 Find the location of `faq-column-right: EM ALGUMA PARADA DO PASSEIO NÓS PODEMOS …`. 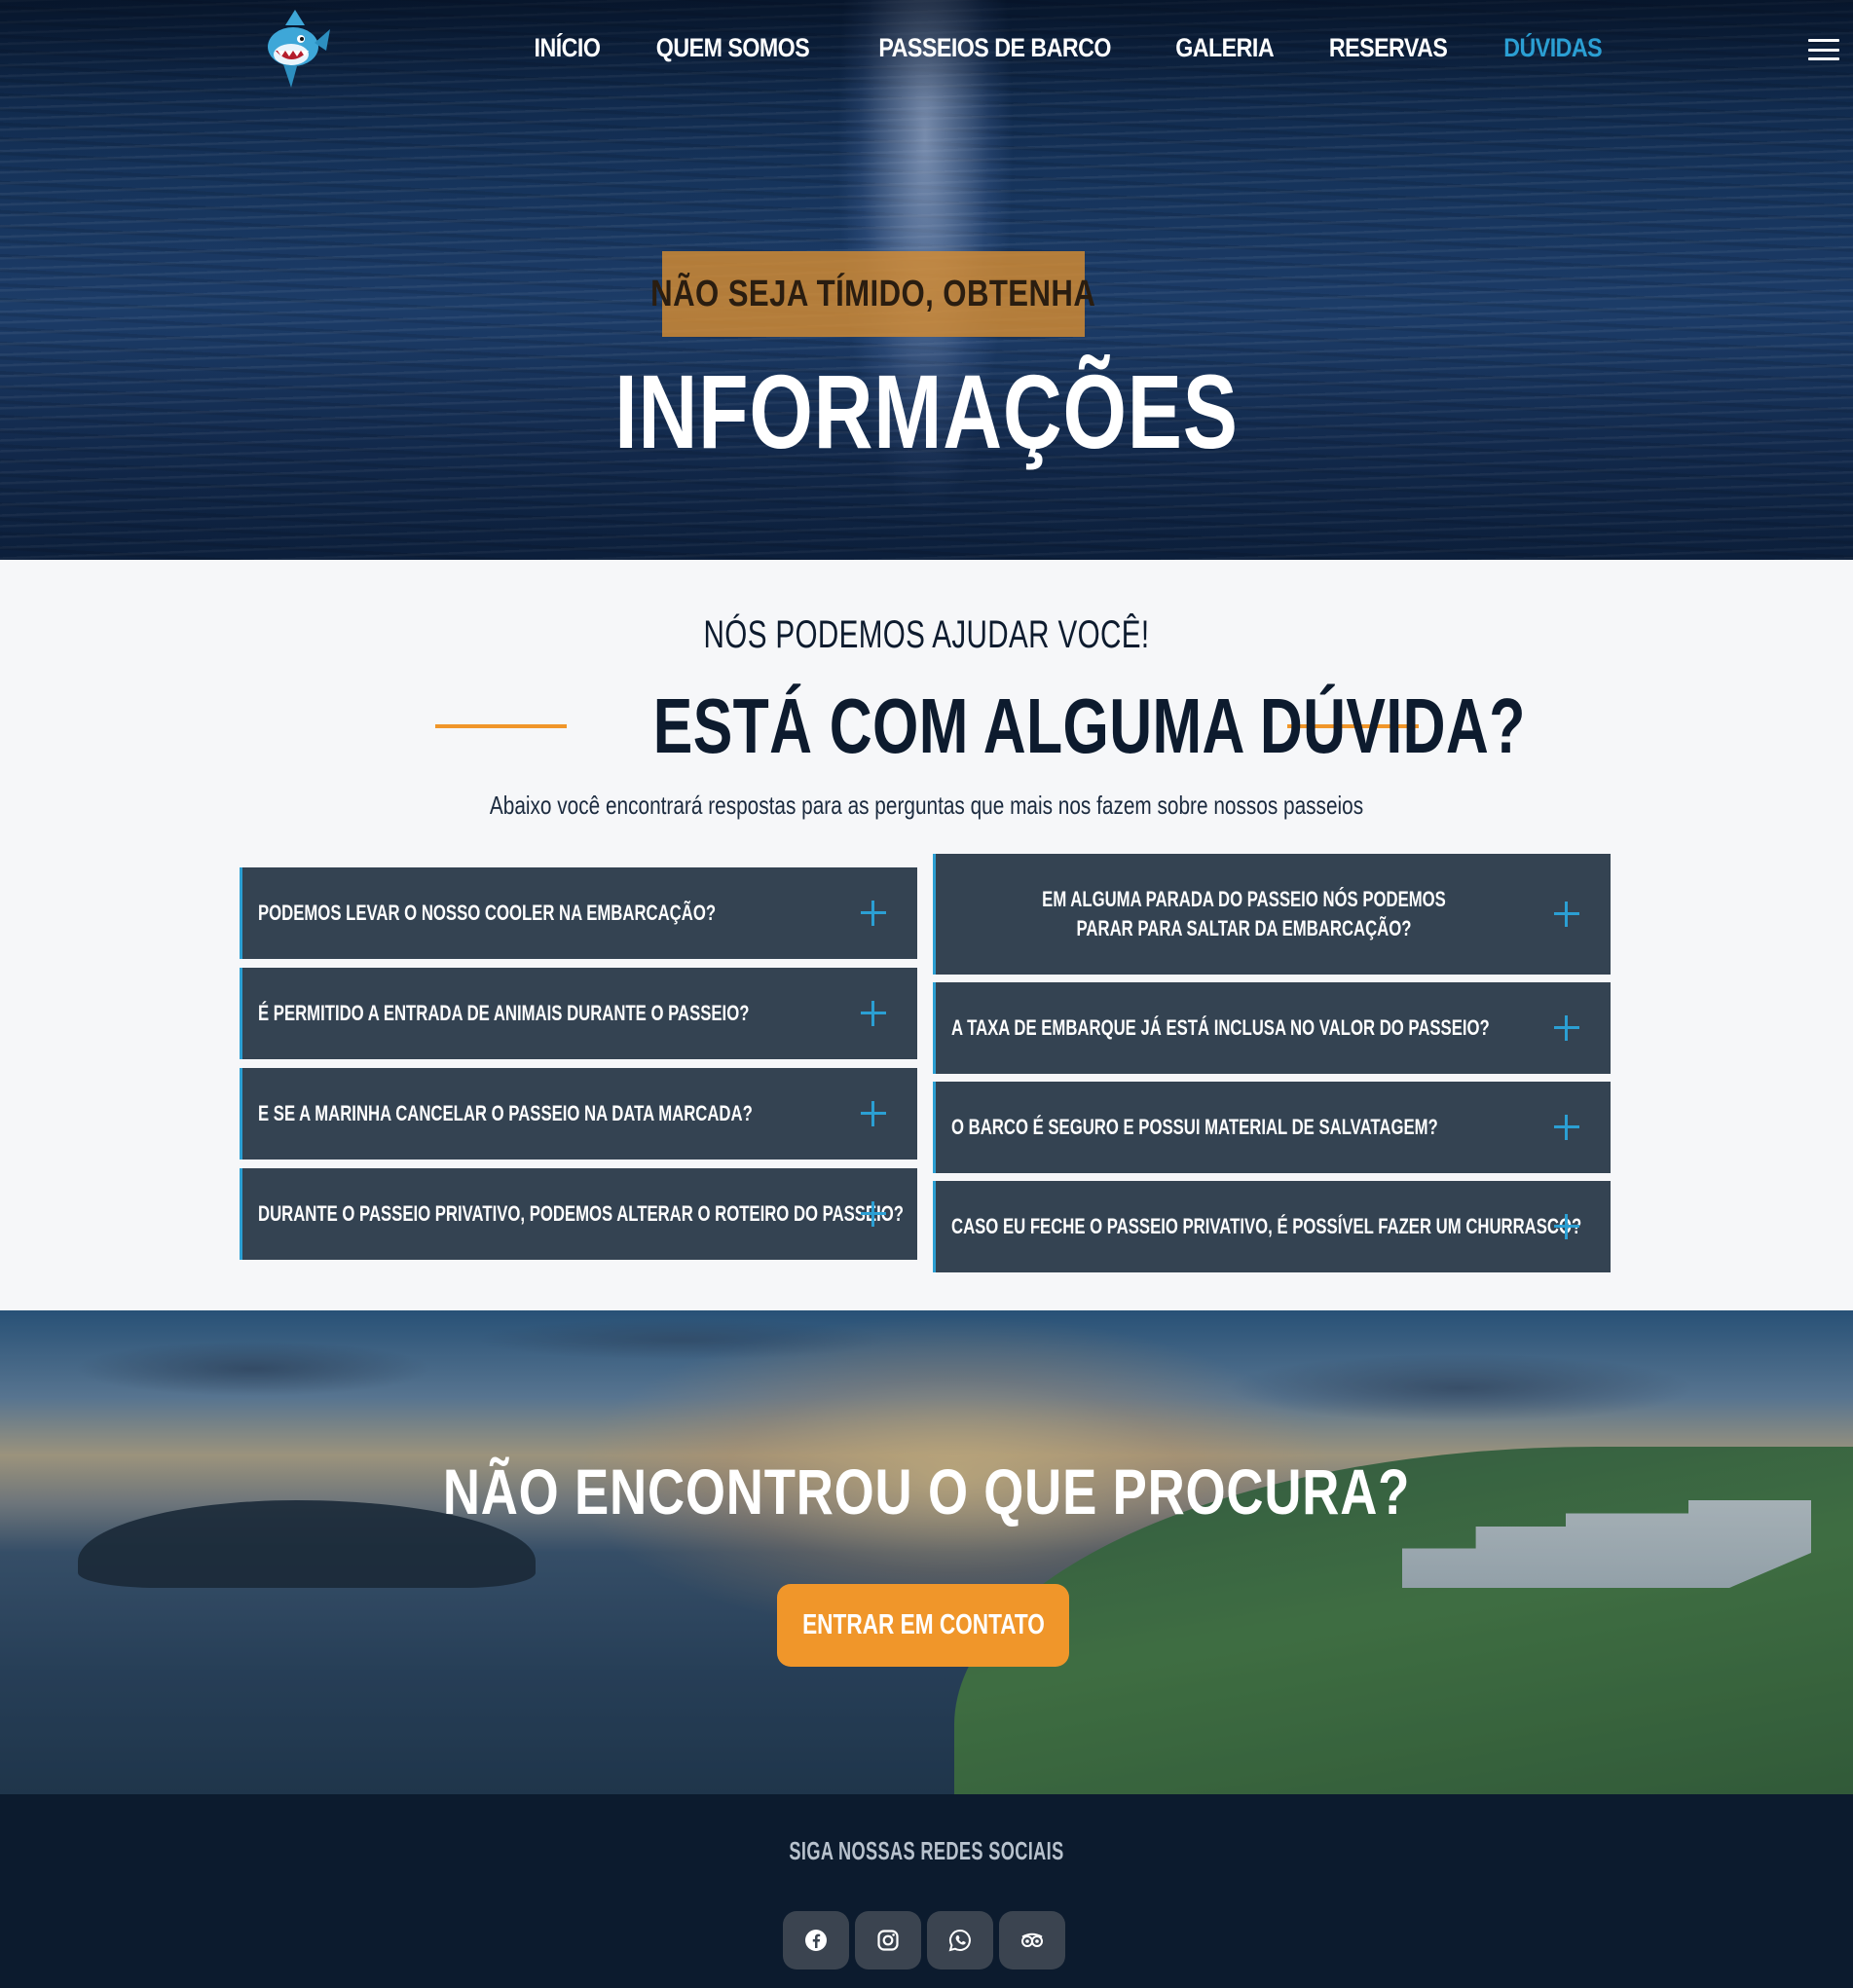

faq-column-right: EM ALGUMA PARADA DO PASSEIO NÓS PODEMOS … is located at coordinates (1272, 1063).